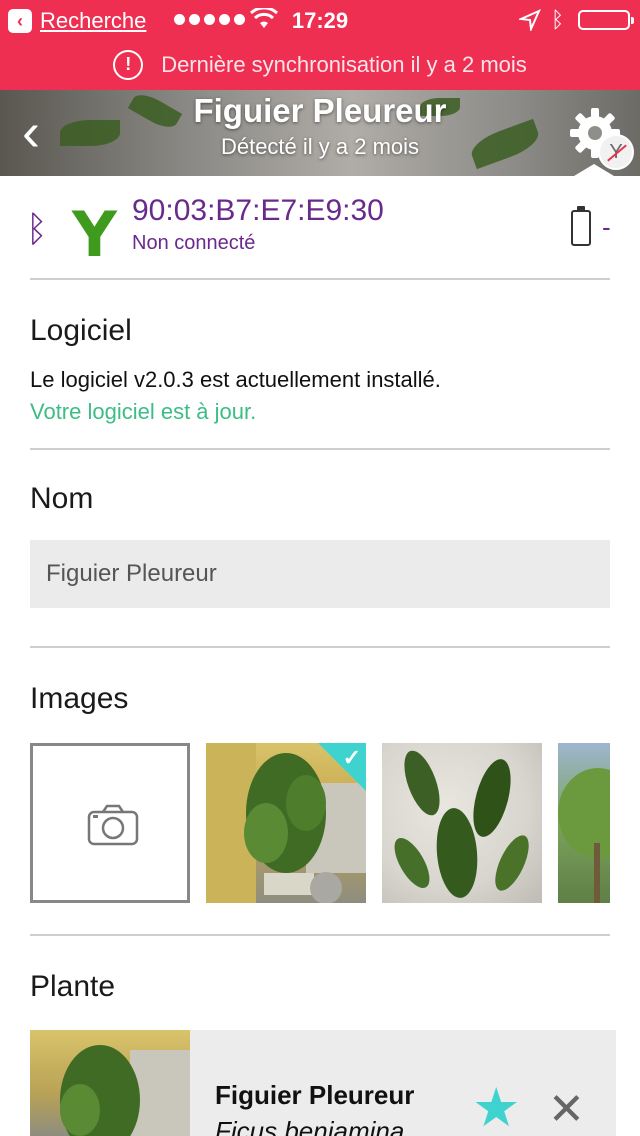  Describe the element at coordinates (530, 20) in the screenshot. I see `location-arrow-icon` at that location.